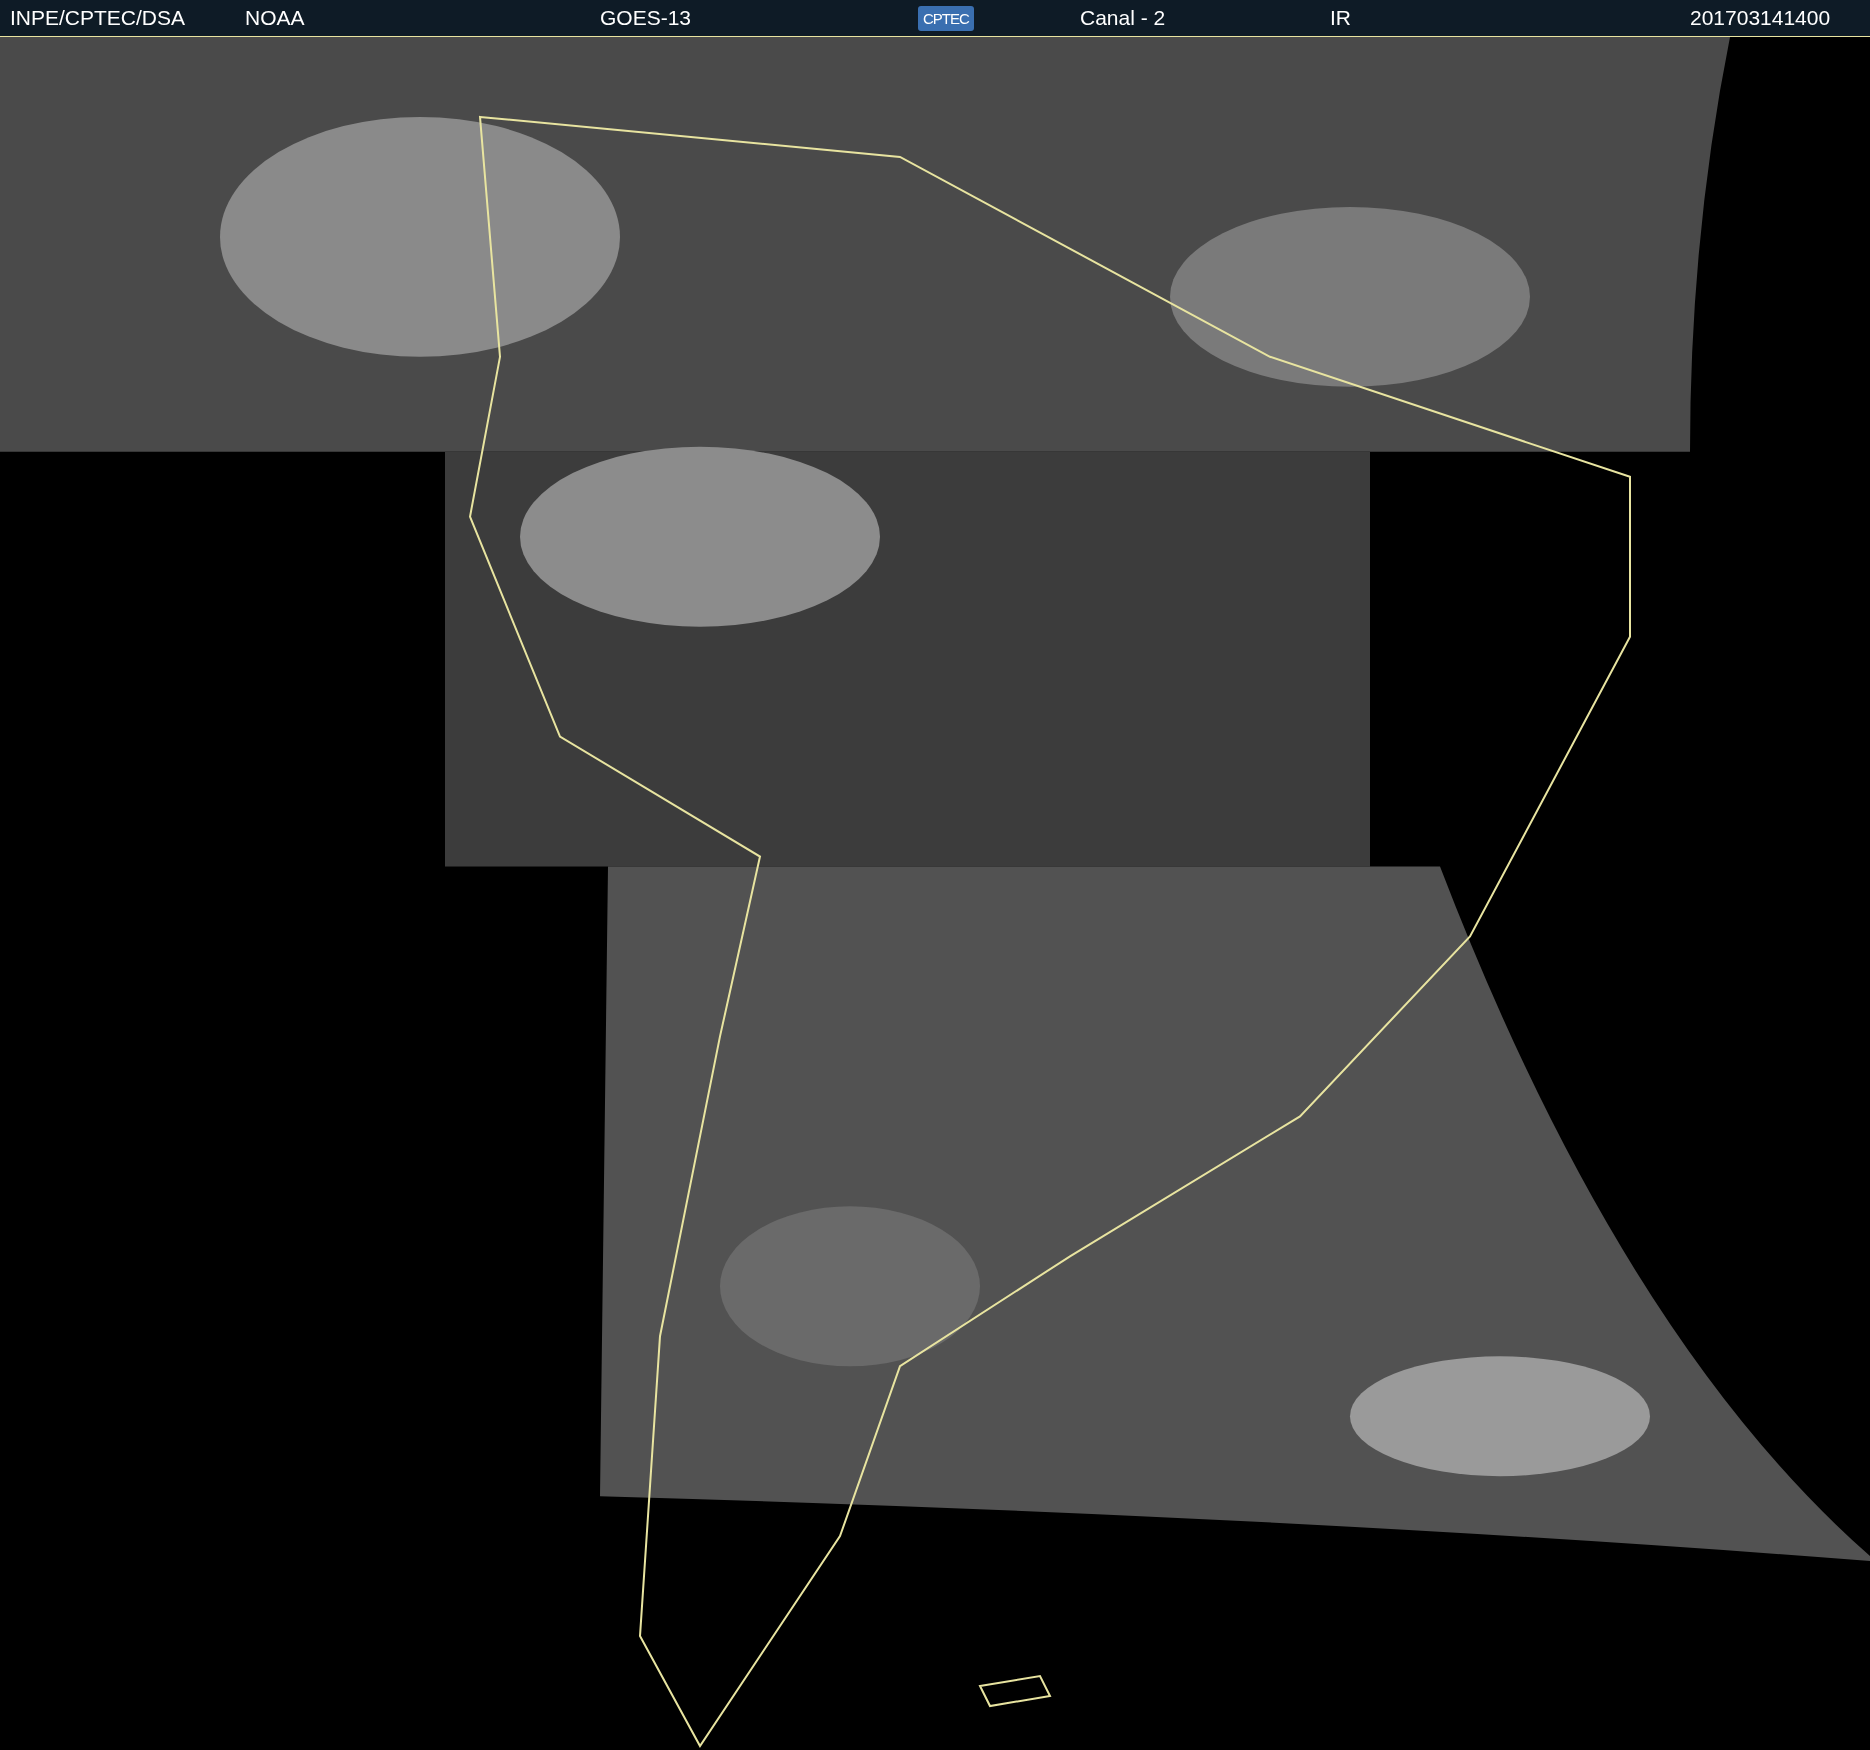  I want to click on channel-label: Canal - 2, so click(1123, 18).